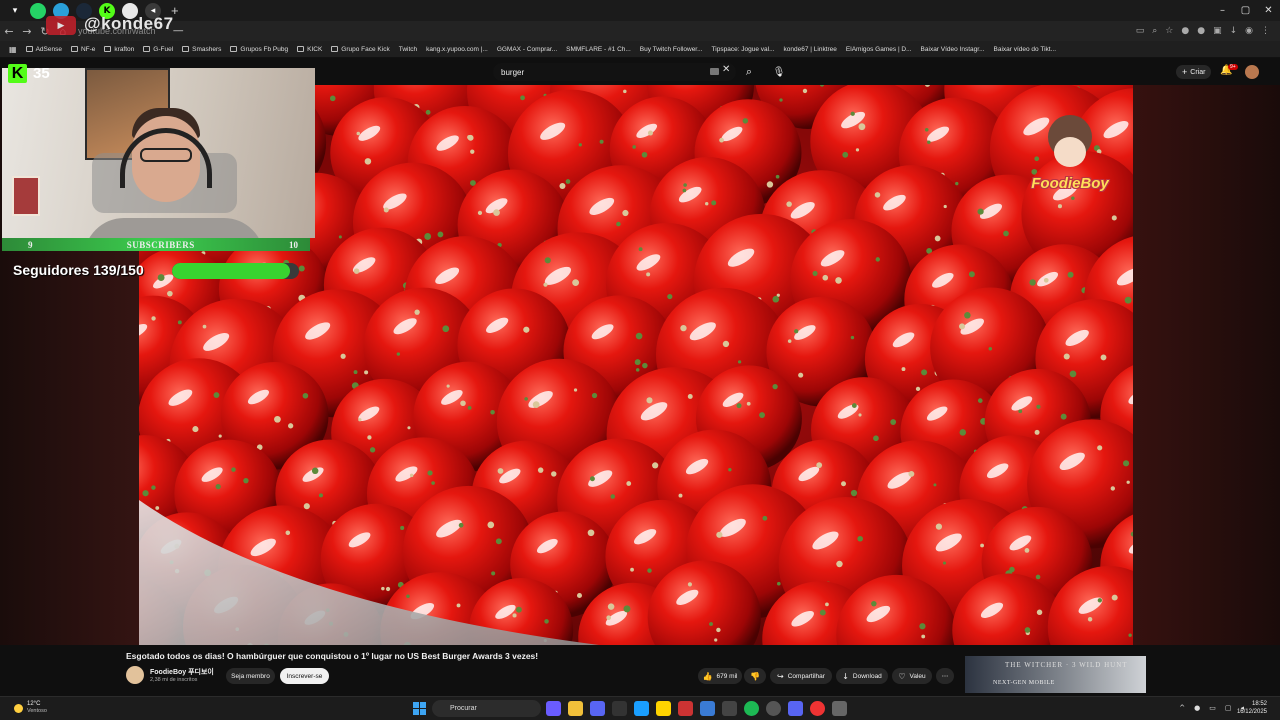 The width and height of the screenshot is (1280, 720). I want to click on taskbar-search: Procurar, so click(486, 708).